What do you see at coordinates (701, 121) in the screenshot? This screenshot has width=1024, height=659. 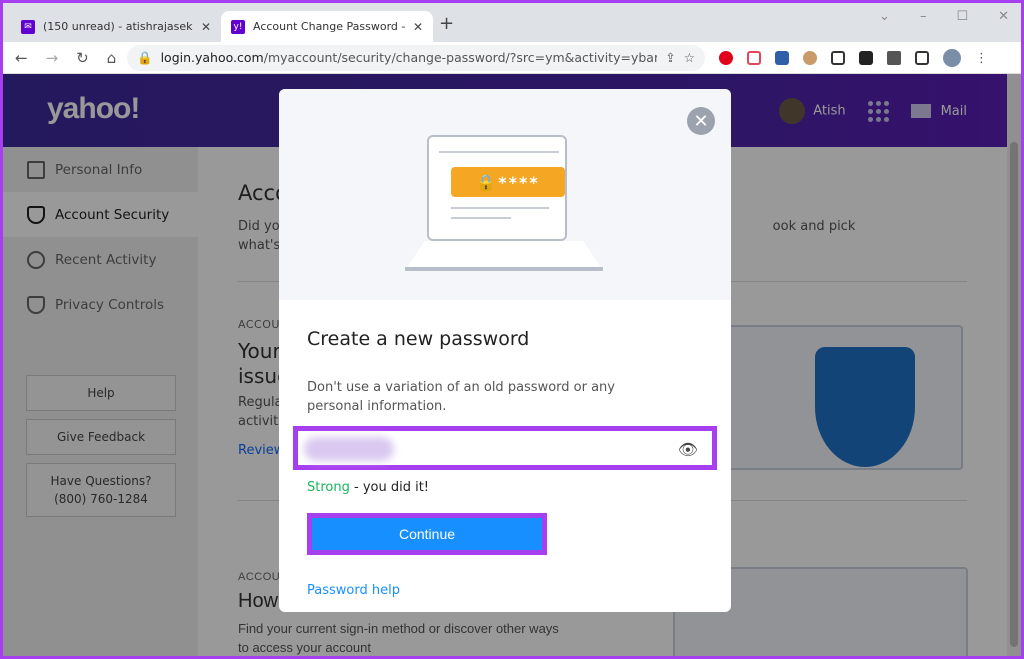 I see `close-icon: ✕` at bounding box center [701, 121].